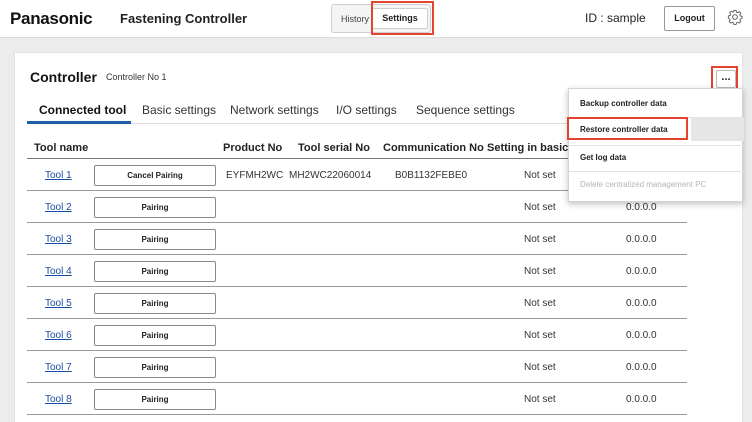 The image size is (752, 422). Describe the element at coordinates (431, 175) in the screenshot. I see `comm-no: B0B1132FEBE0` at that location.